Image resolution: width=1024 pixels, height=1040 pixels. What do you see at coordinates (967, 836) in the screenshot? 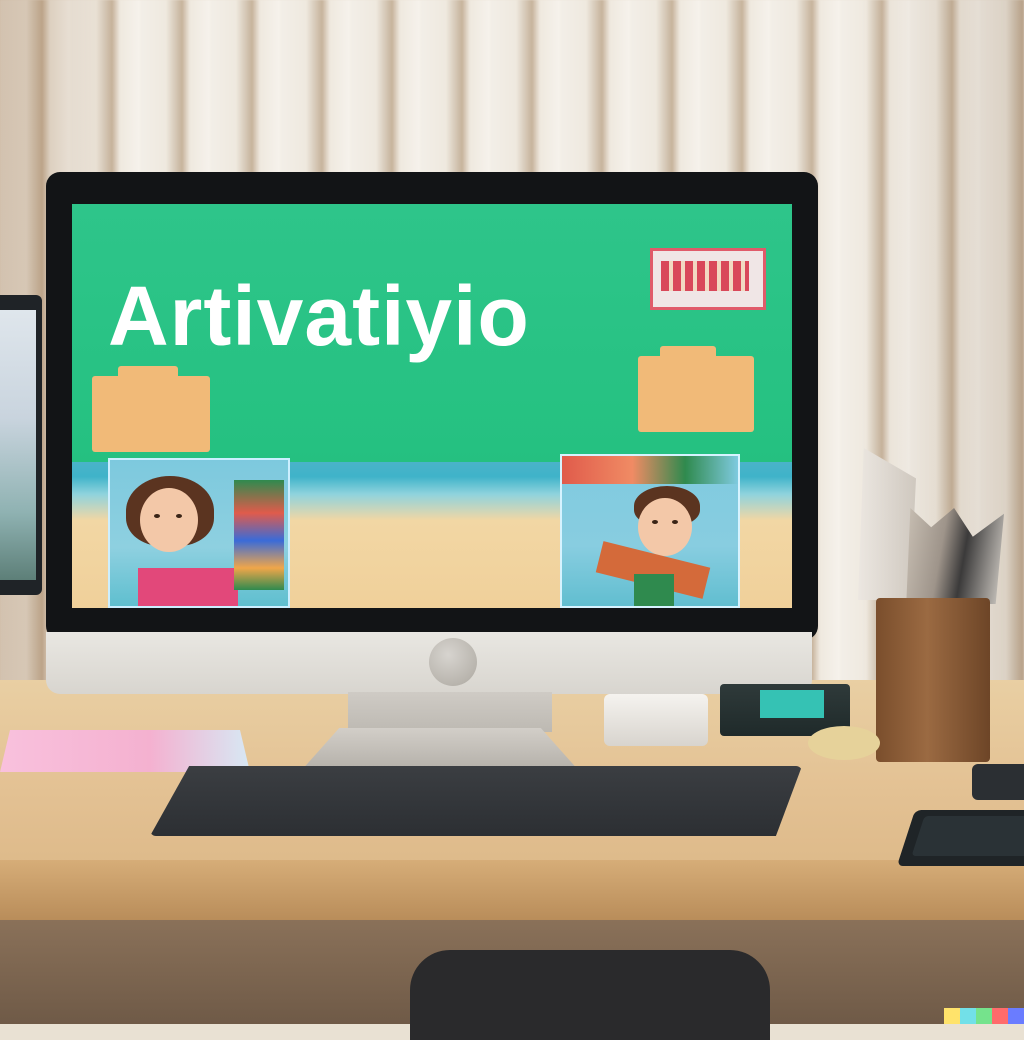
I see `tablet-screen` at bounding box center [967, 836].